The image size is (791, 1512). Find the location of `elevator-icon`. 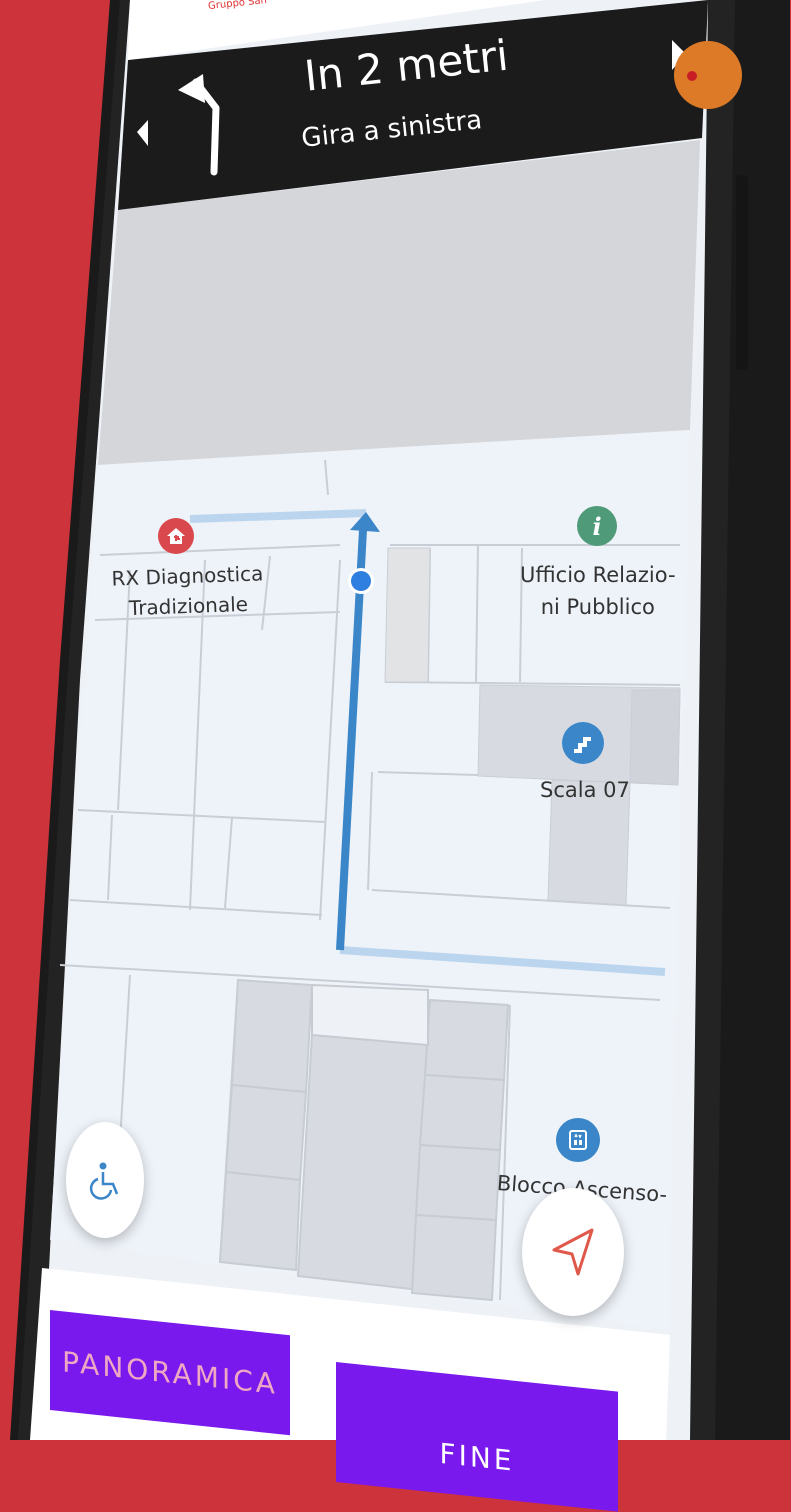

elevator-icon is located at coordinates (578, 1140).